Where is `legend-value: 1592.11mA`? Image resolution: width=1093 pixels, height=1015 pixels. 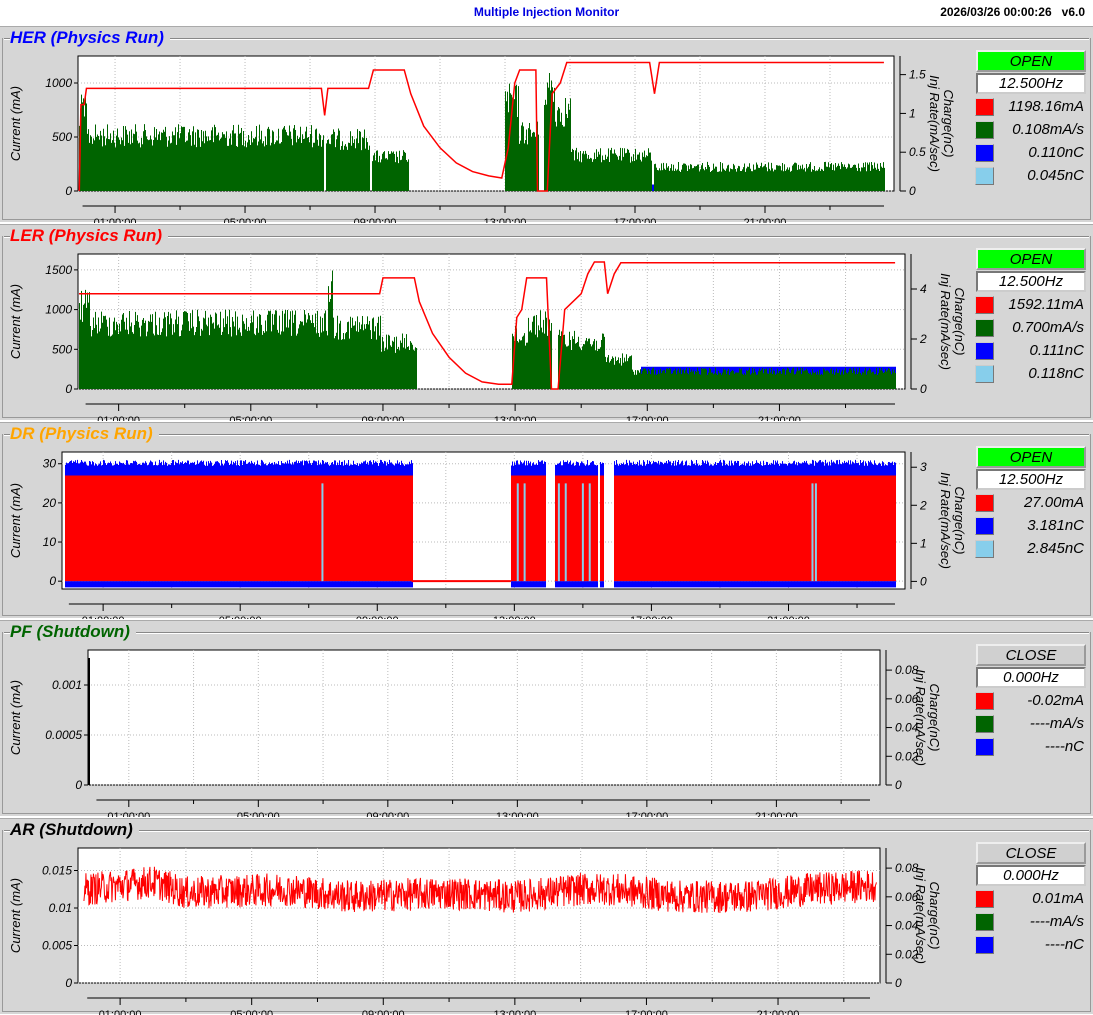 legend-value: 1592.11mA is located at coordinates (1046, 304).